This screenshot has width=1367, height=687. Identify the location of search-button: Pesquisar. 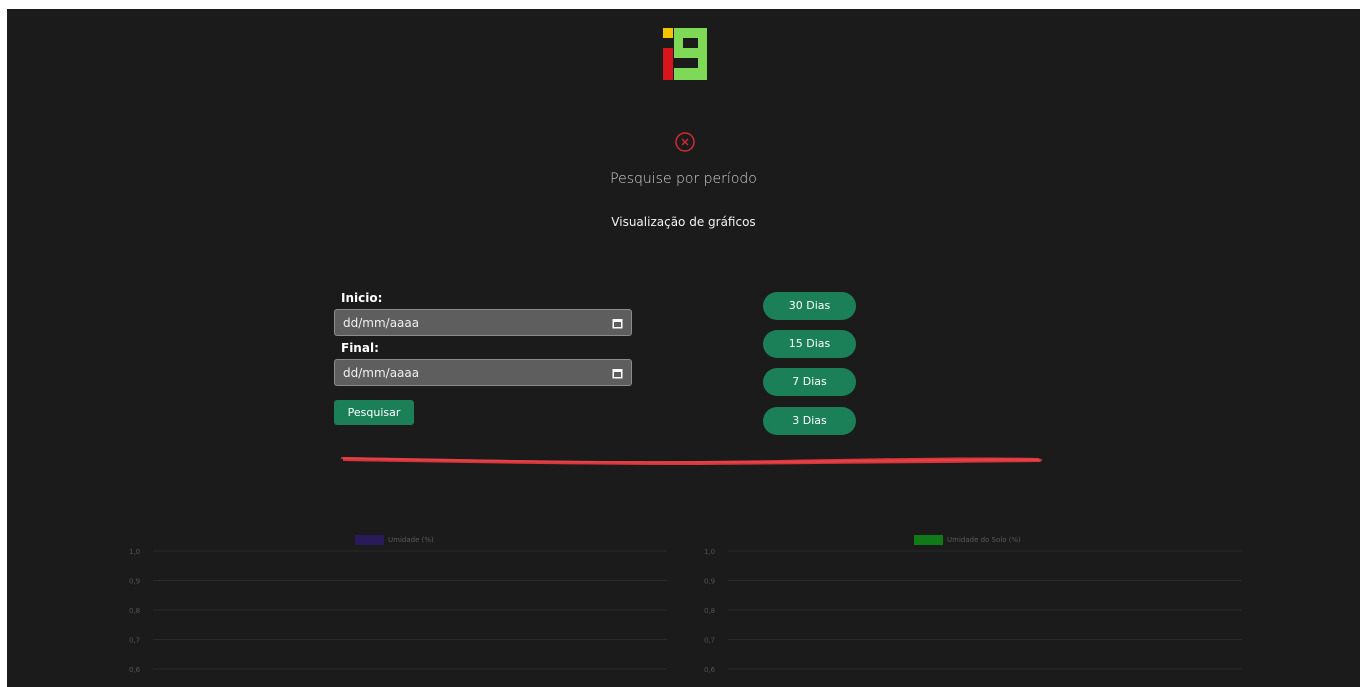
(374, 412).